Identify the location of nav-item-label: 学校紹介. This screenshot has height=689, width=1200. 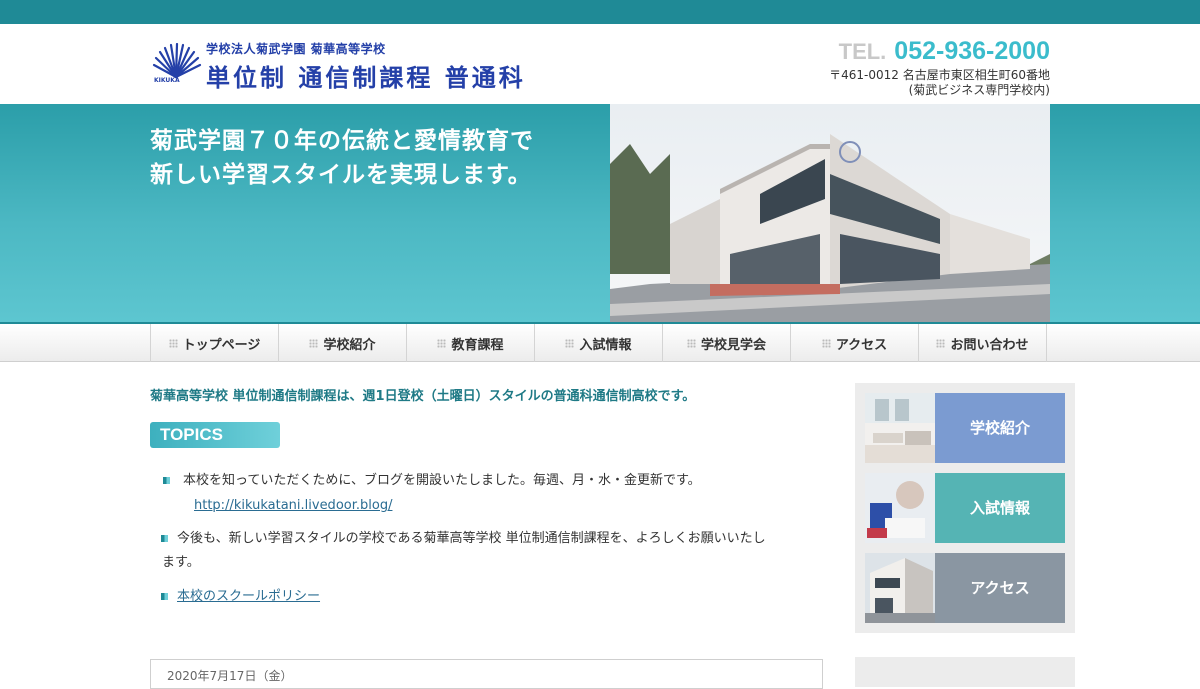
(349, 345).